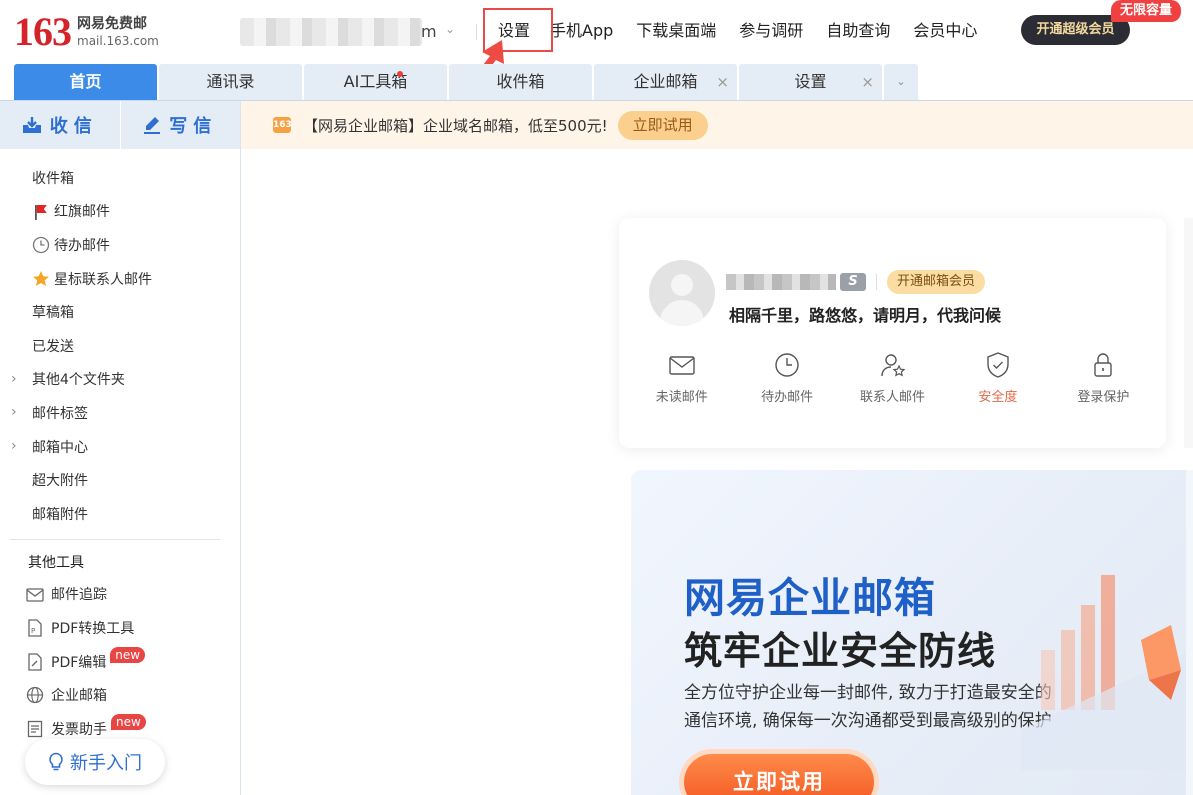 This screenshot has height=795, width=1193. Describe the element at coordinates (1107, 672) in the screenshot. I see `growth-chart-illustration-icon` at that location.